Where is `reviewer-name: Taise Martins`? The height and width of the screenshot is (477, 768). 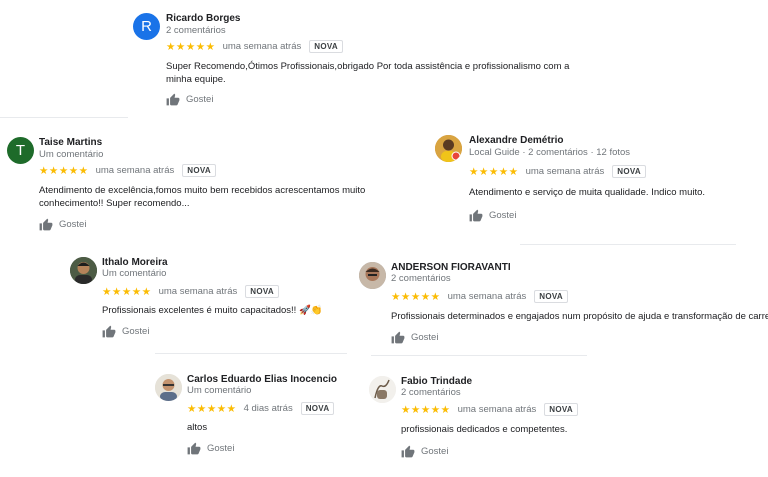
reviewer-name: Taise Martins is located at coordinates (70, 142).